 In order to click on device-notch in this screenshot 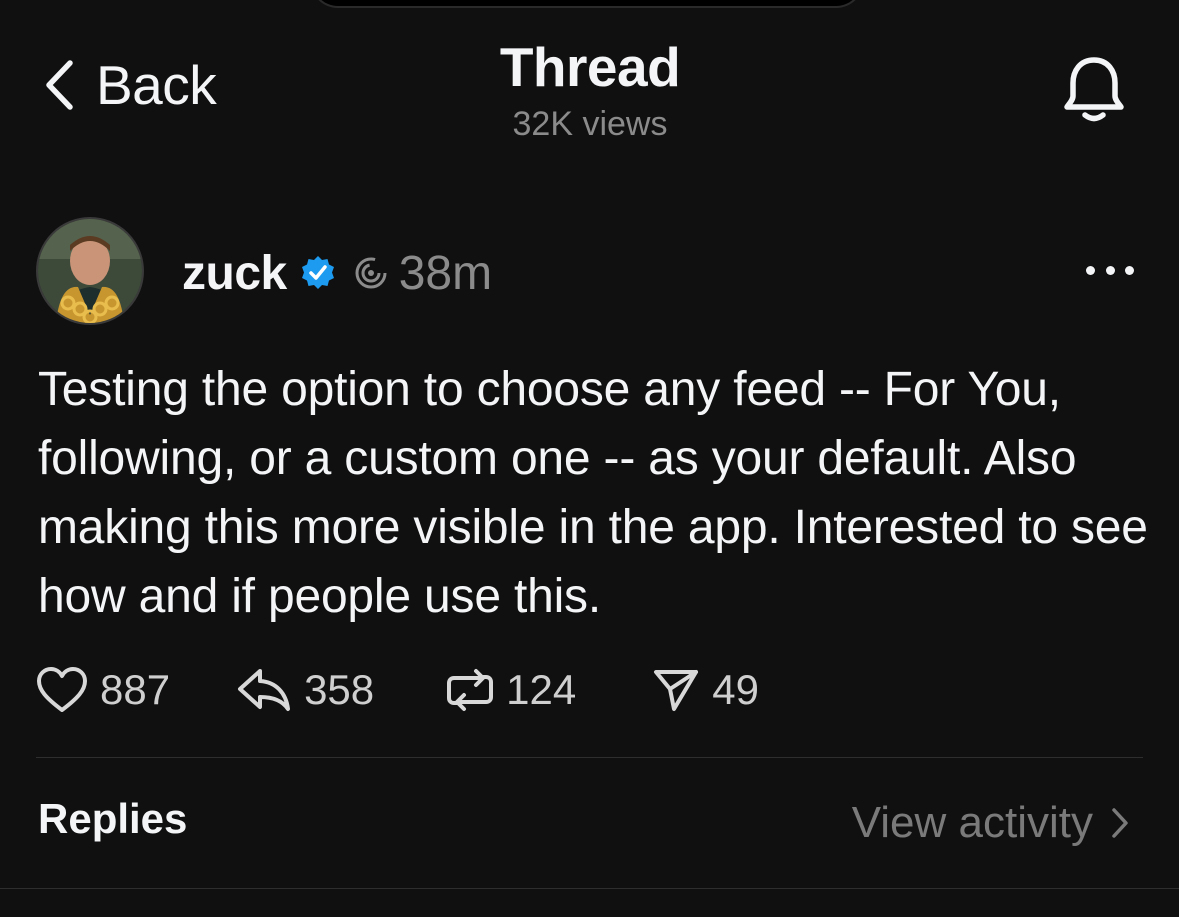, I will do `click(587, 4)`.